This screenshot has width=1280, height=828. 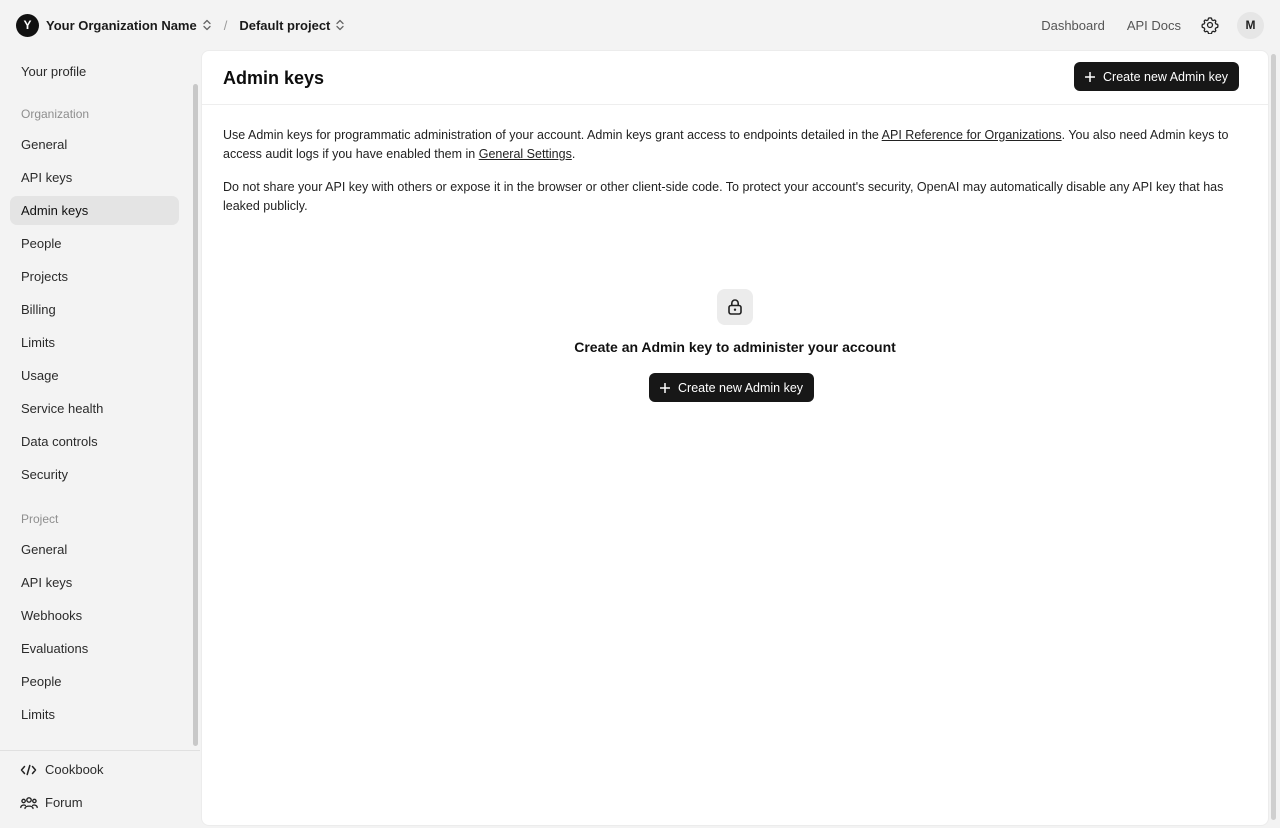 What do you see at coordinates (1166, 76) in the screenshot?
I see `create-admin-key-label: Create new Admin key` at bounding box center [1166, 76].